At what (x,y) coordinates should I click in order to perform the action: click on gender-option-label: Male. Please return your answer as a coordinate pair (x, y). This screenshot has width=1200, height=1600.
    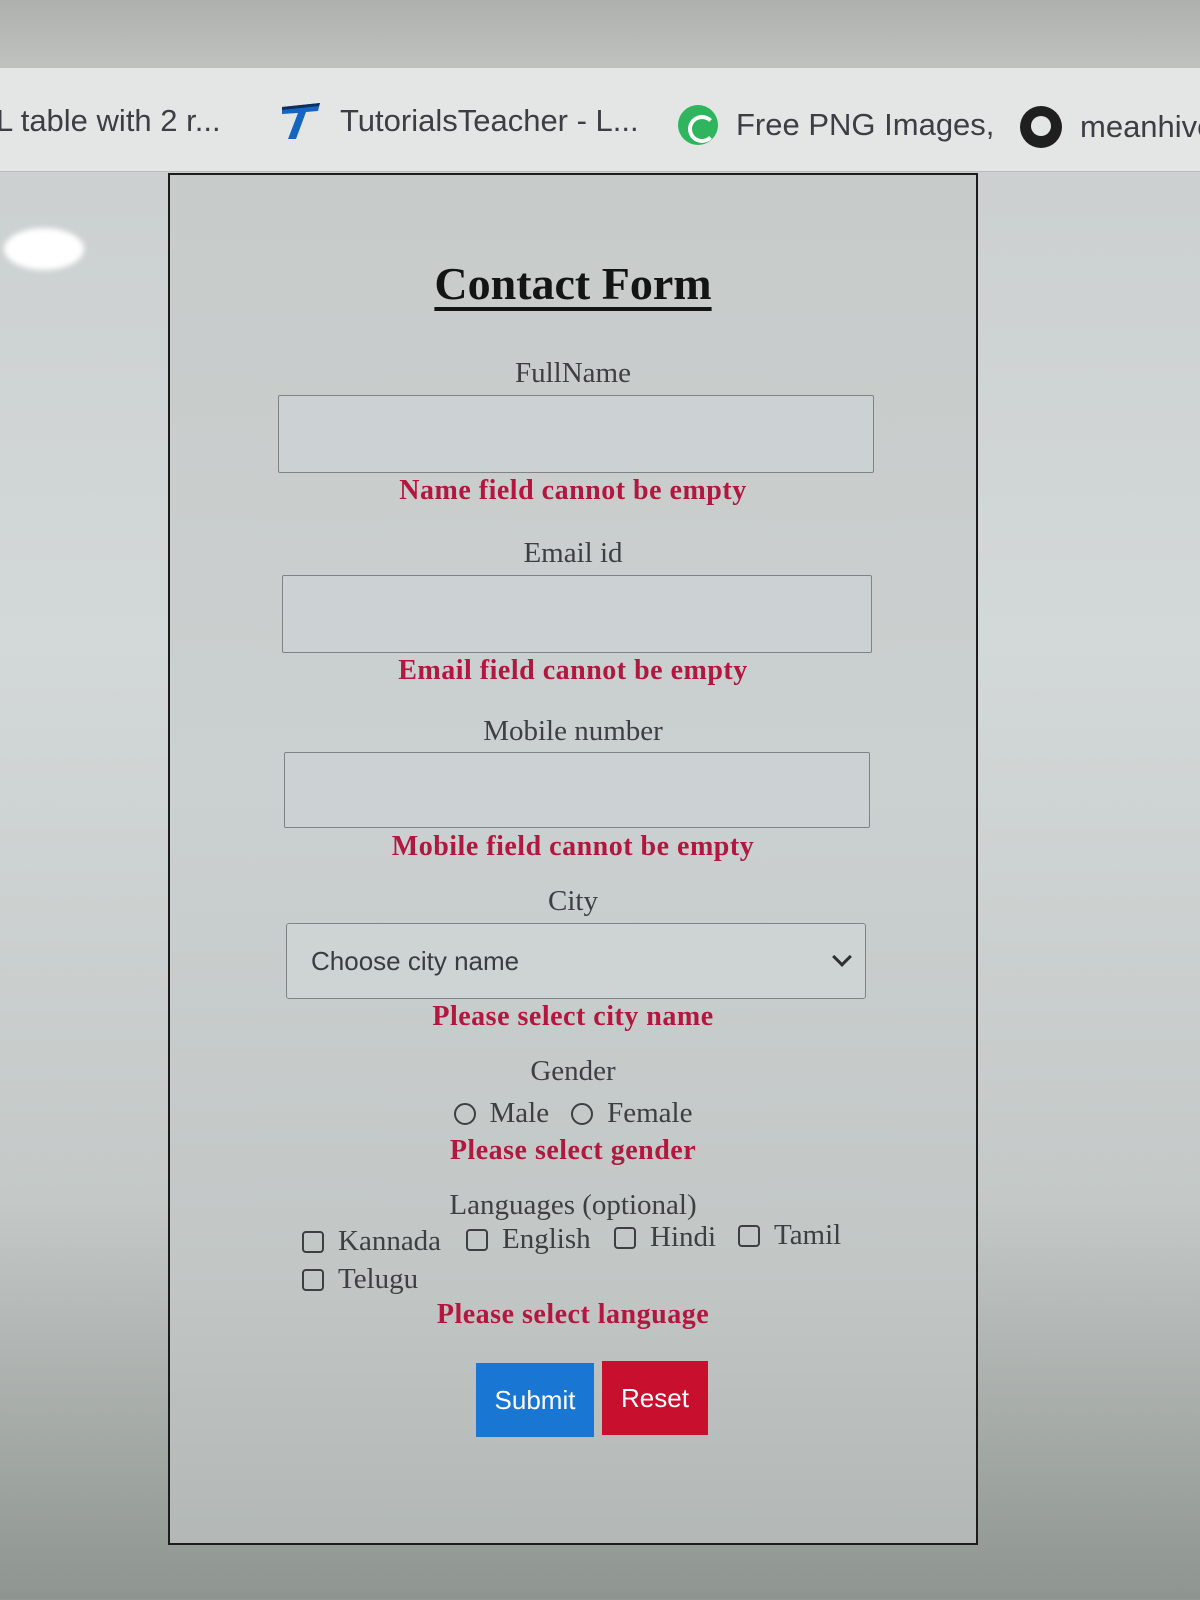
    Looking at the image, I should click on (519, 1113).